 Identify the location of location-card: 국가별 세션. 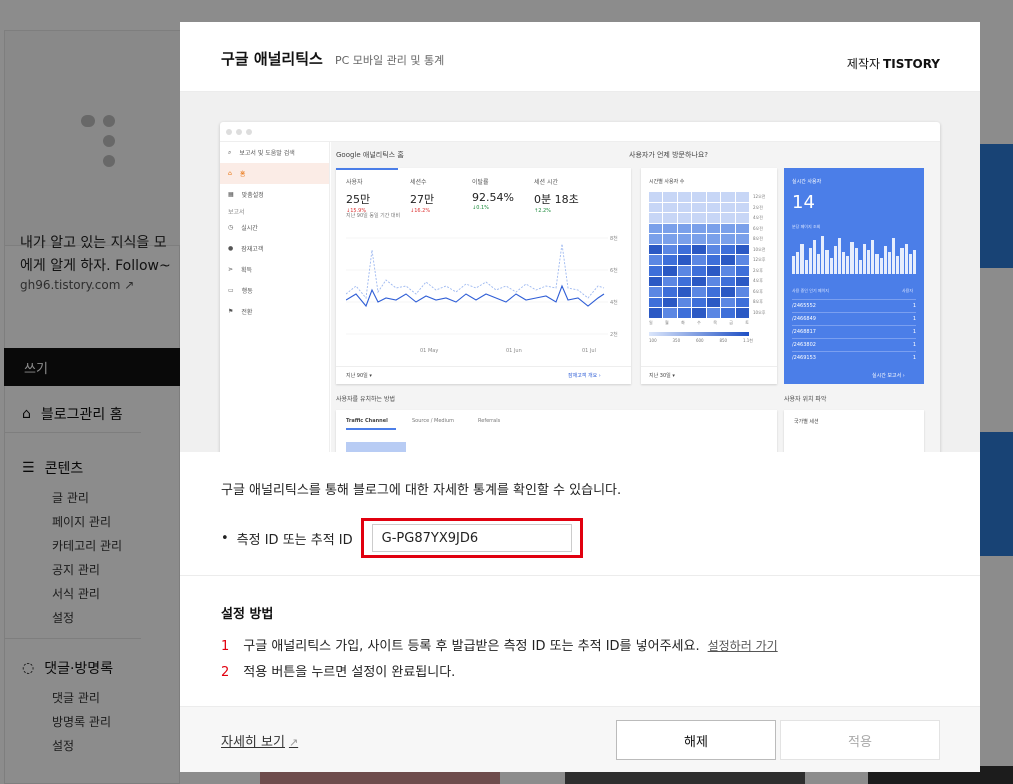
(854, 431).